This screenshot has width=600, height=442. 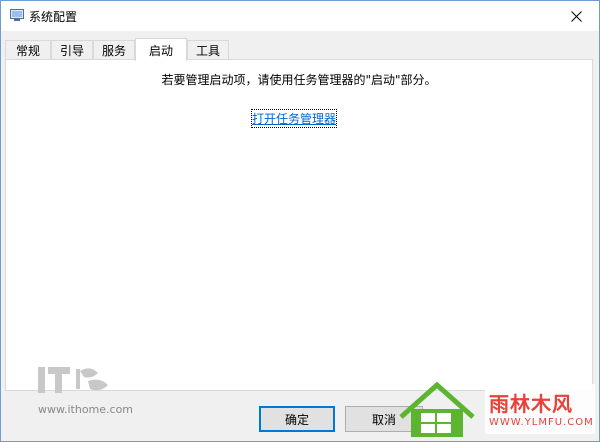 What do you see at coordinates (72, 50) in the screenshot?
I see `tab-boot: 引导` at bounding box center [72, 50].